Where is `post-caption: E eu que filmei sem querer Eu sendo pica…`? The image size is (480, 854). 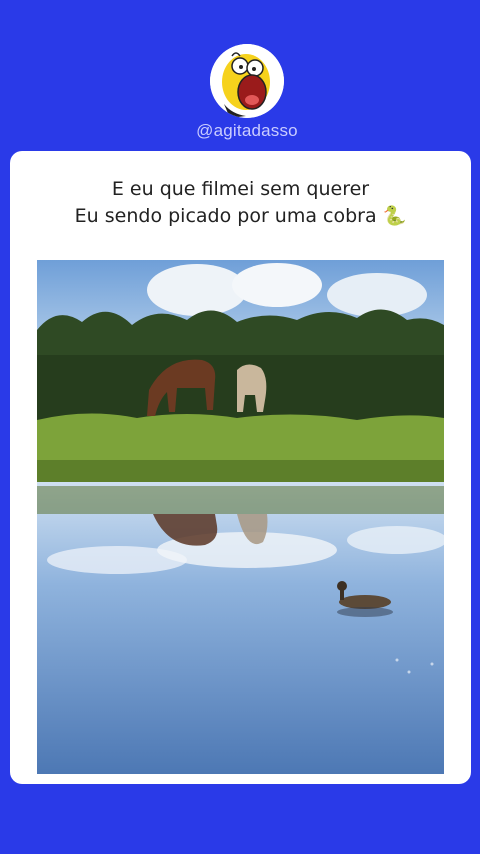
post-caption: E eu que filmei sem querer Eu sendo pica… is located at coordinates (240, 203).